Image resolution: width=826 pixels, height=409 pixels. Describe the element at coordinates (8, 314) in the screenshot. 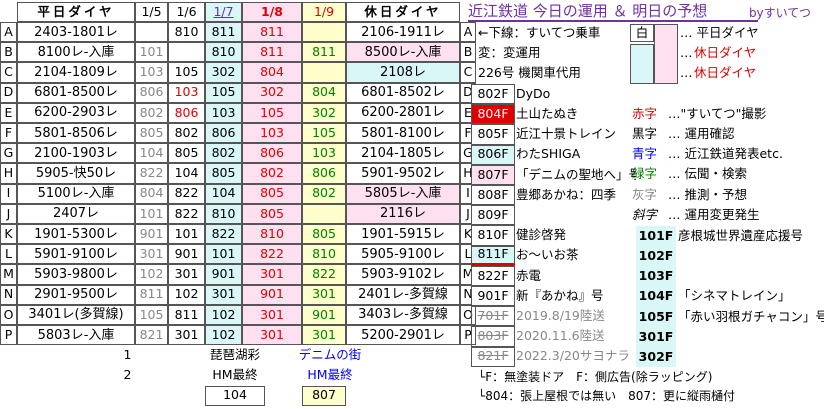

I see `row-id-O: O` at that location.